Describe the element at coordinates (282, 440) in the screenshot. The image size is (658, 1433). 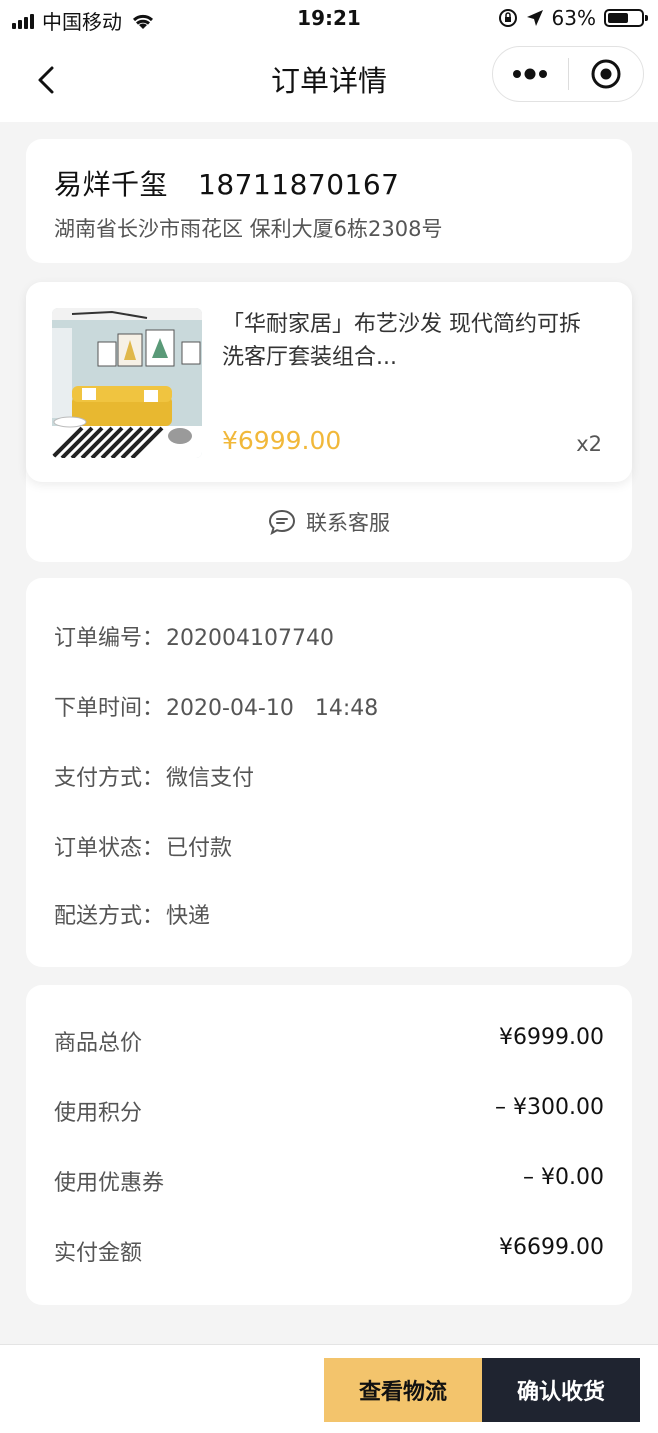
I see `product-price: ¥6999.00` at that location.